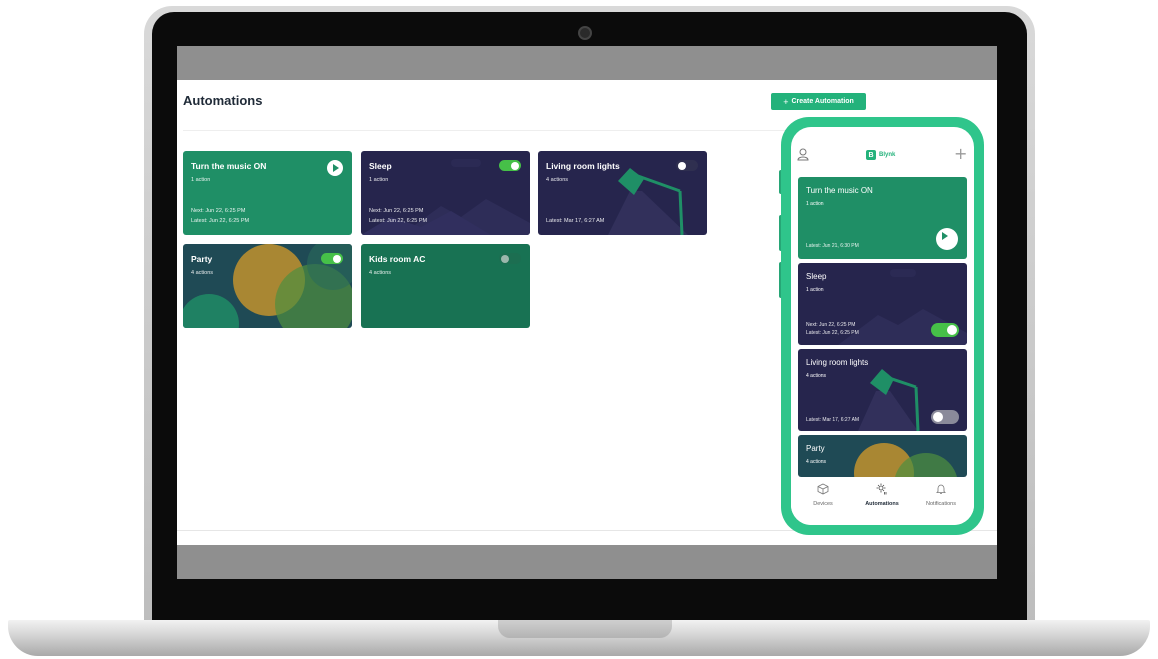  What do you see at coordinates (397, 259) in the screenshot?
I see `card-title: Kids room AC` at bounding box center [397, 259].